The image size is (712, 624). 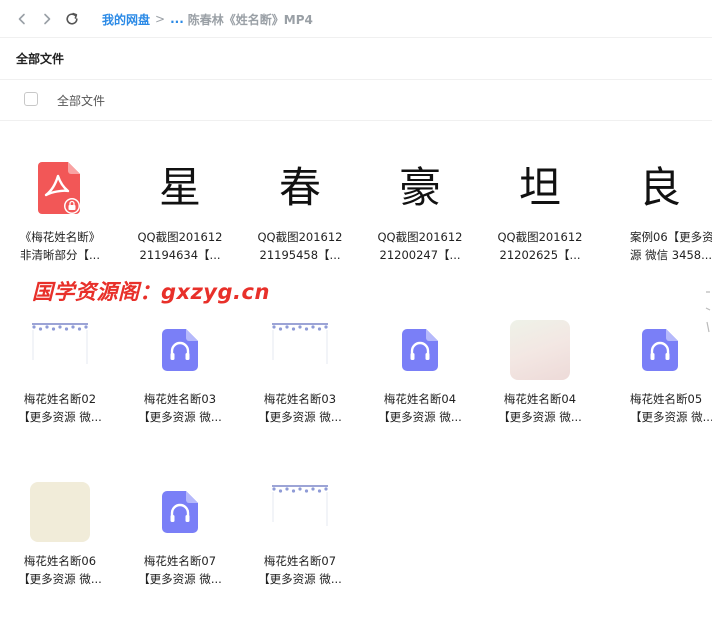 I want to click on chevron-left-icon, so click(x=21, y=19).